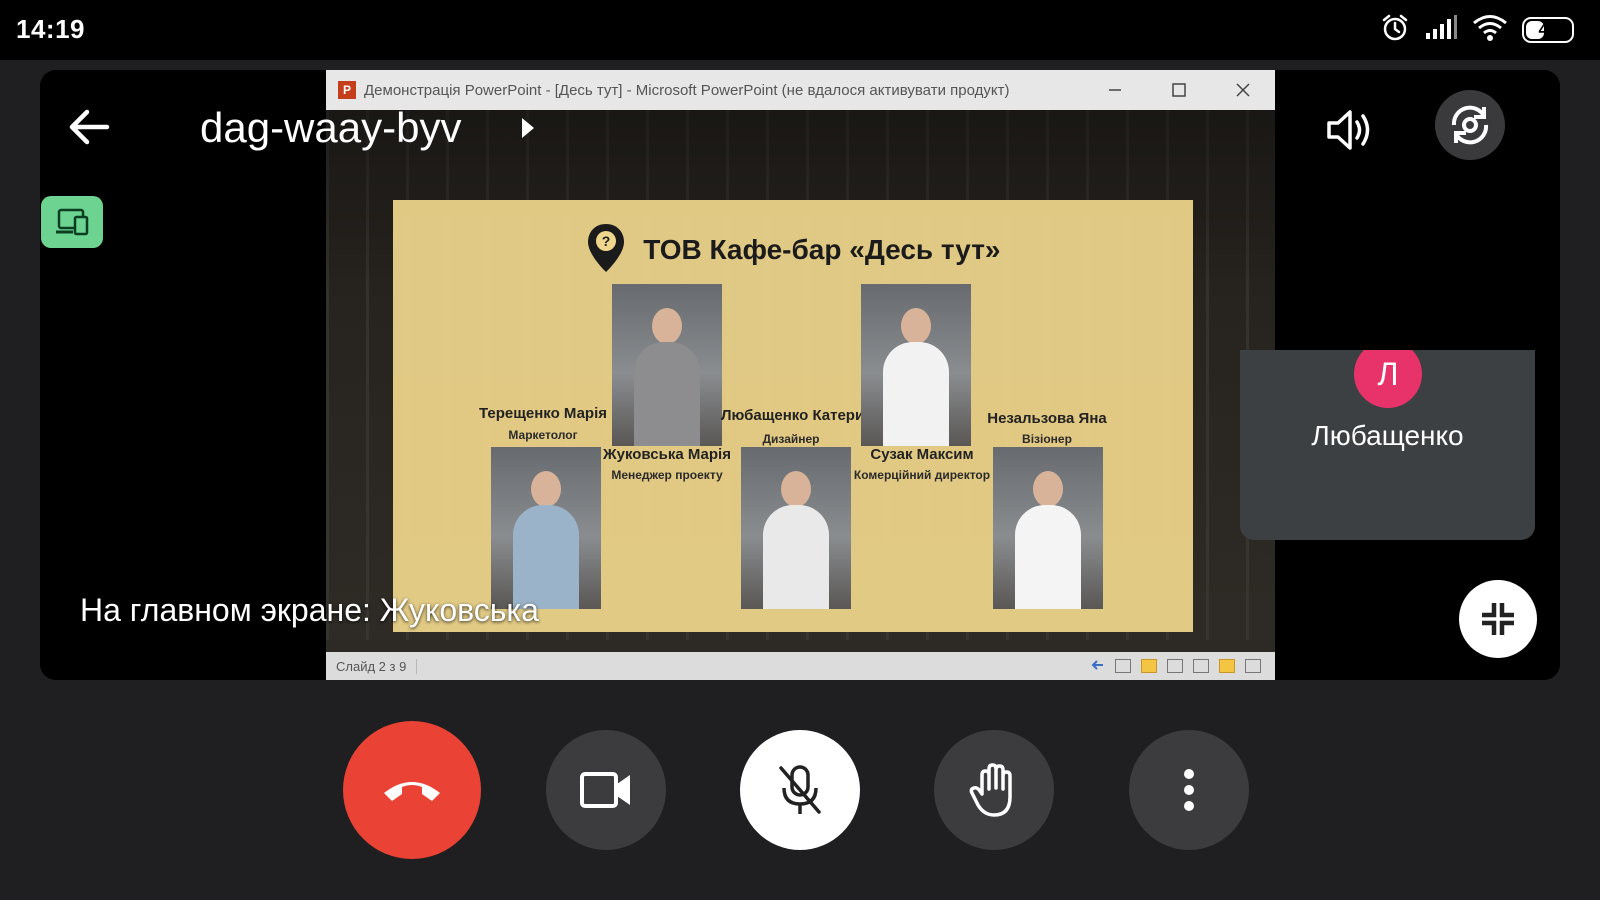 The image size is (1600, 900). Describe the element at coordinates (309, 610) in the screenshot. I see `main-screen-label: На главном экране: Жуковська` at that location.